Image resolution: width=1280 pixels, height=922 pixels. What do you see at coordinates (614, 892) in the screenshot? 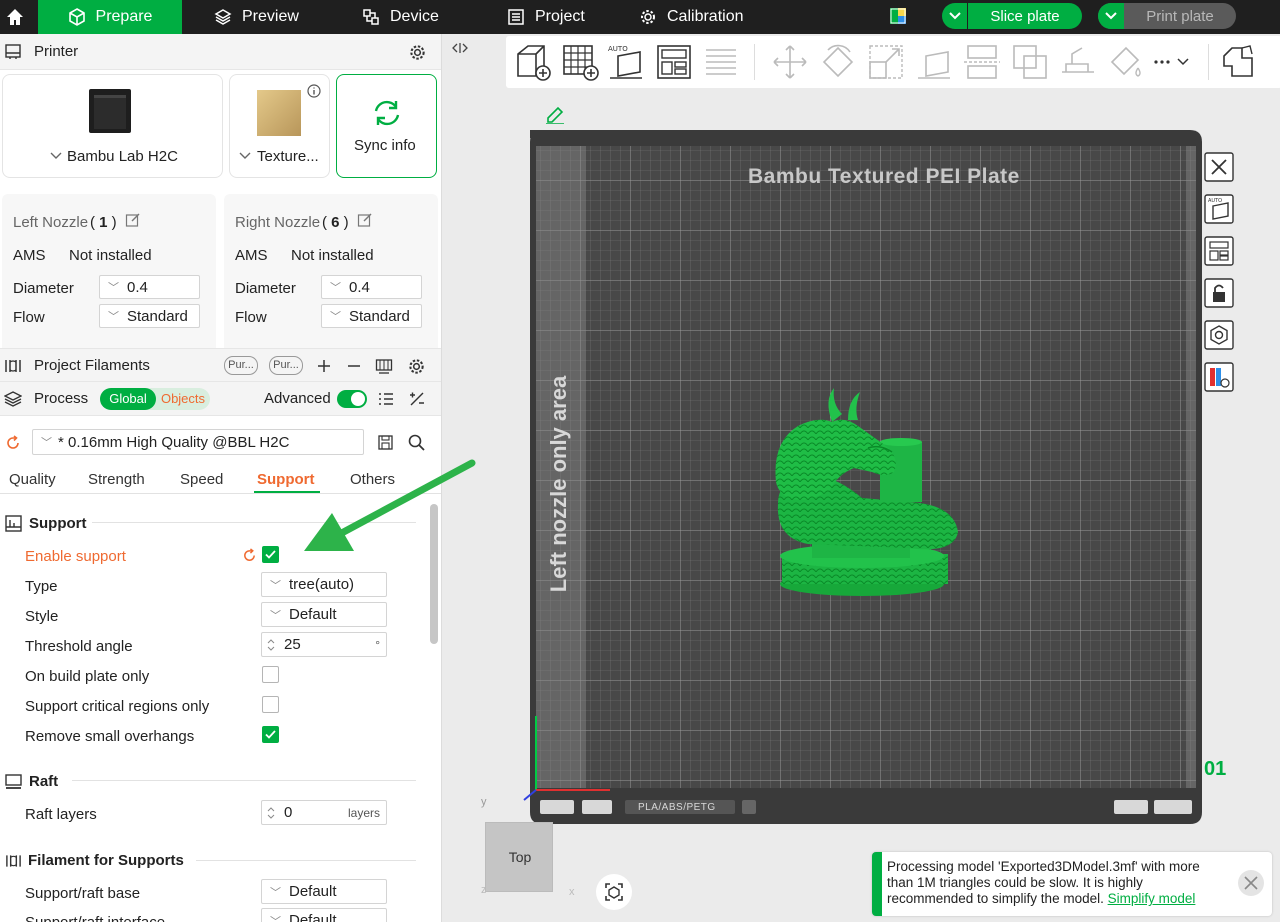
I see `reset-view-button` at bounding box center [614, 892].